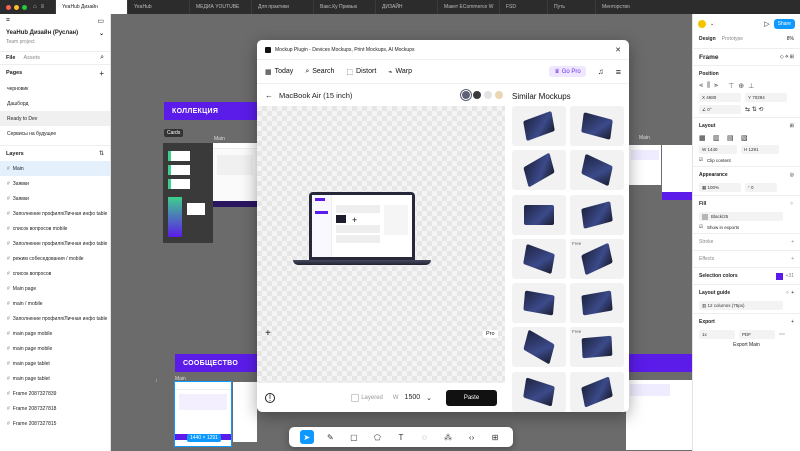 The image size is (800, 451). I want to click on layout-toggle-icon: ▭, so click(100, 21).